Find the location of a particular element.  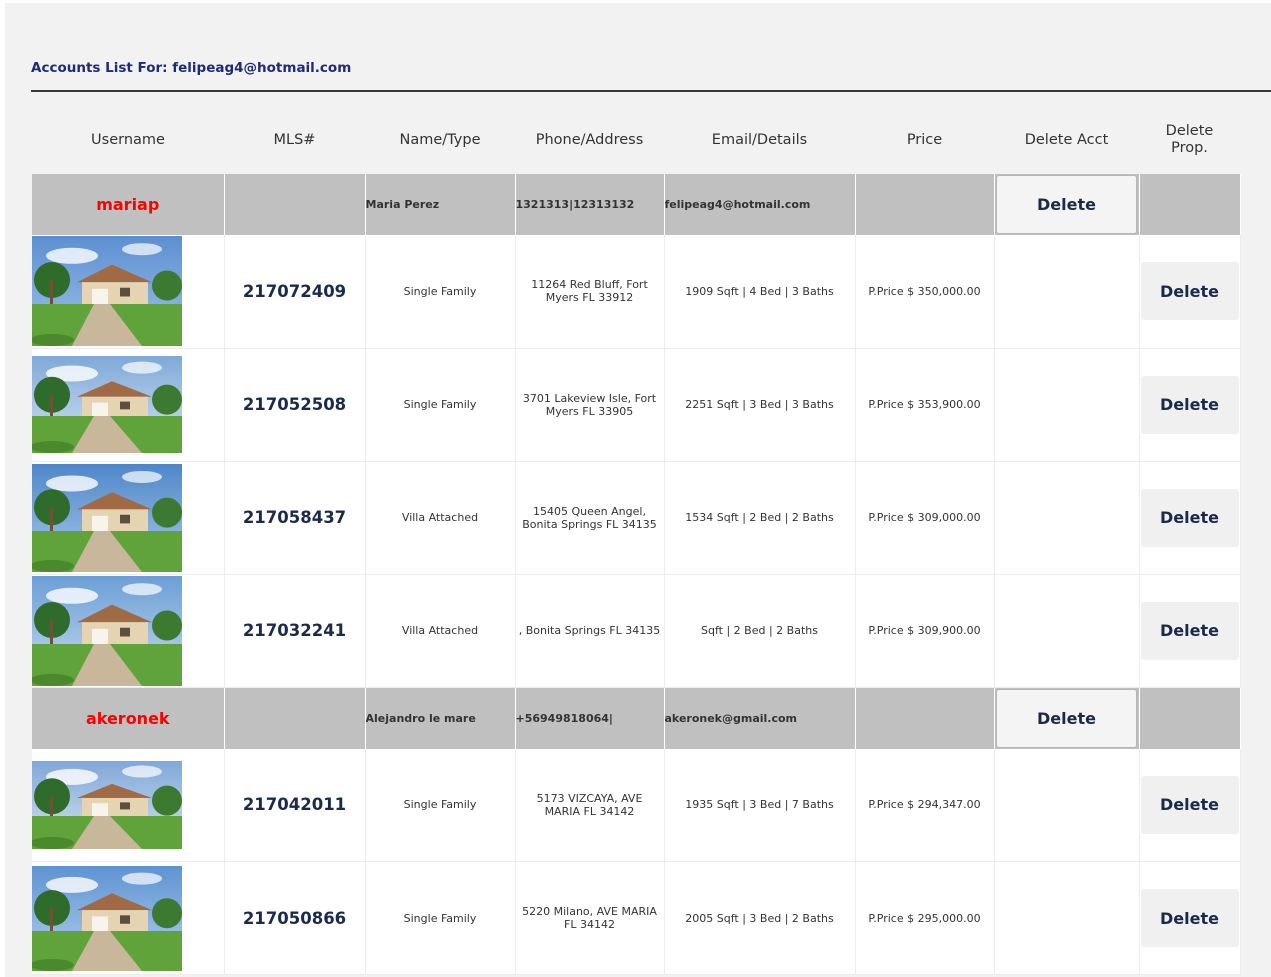

property-price: P.Price $ 309,000.00 is located at coordinates (925, 518).